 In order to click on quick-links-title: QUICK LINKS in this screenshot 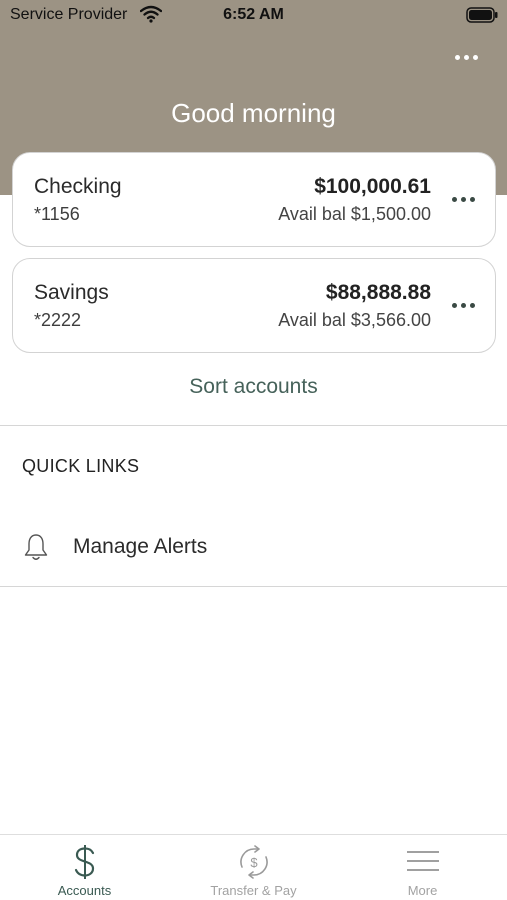, I will do `click(81, 466)`.